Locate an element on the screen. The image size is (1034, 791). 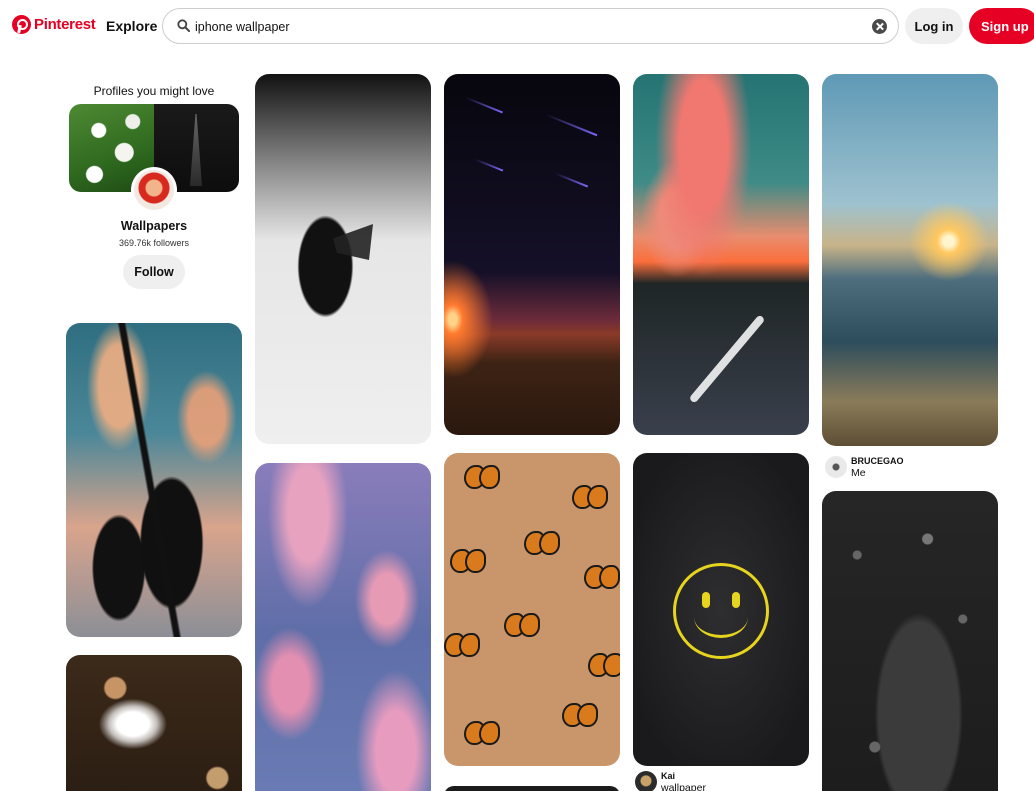
creator-name: BRUCEGAO is located at coordinates (877, 461).